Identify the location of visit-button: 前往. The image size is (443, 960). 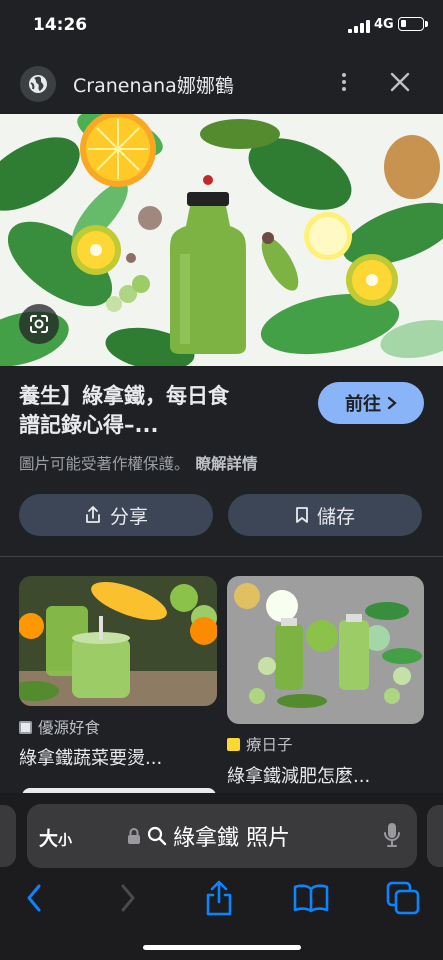
(371, 403).